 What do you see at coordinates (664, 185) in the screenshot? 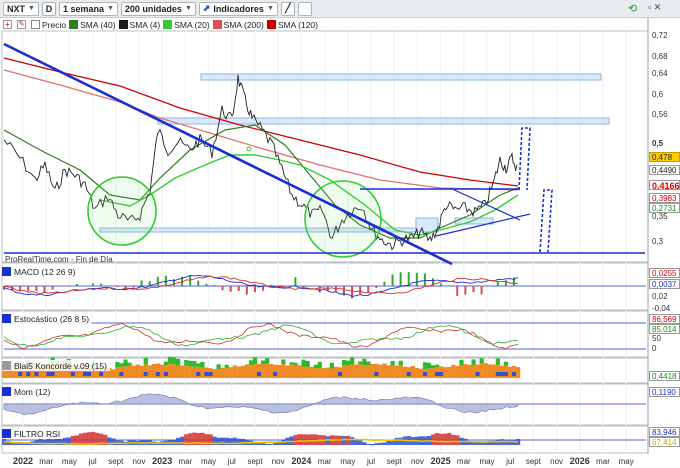
I see `price-tag: 0,4166` at bounding box center [664, 185].